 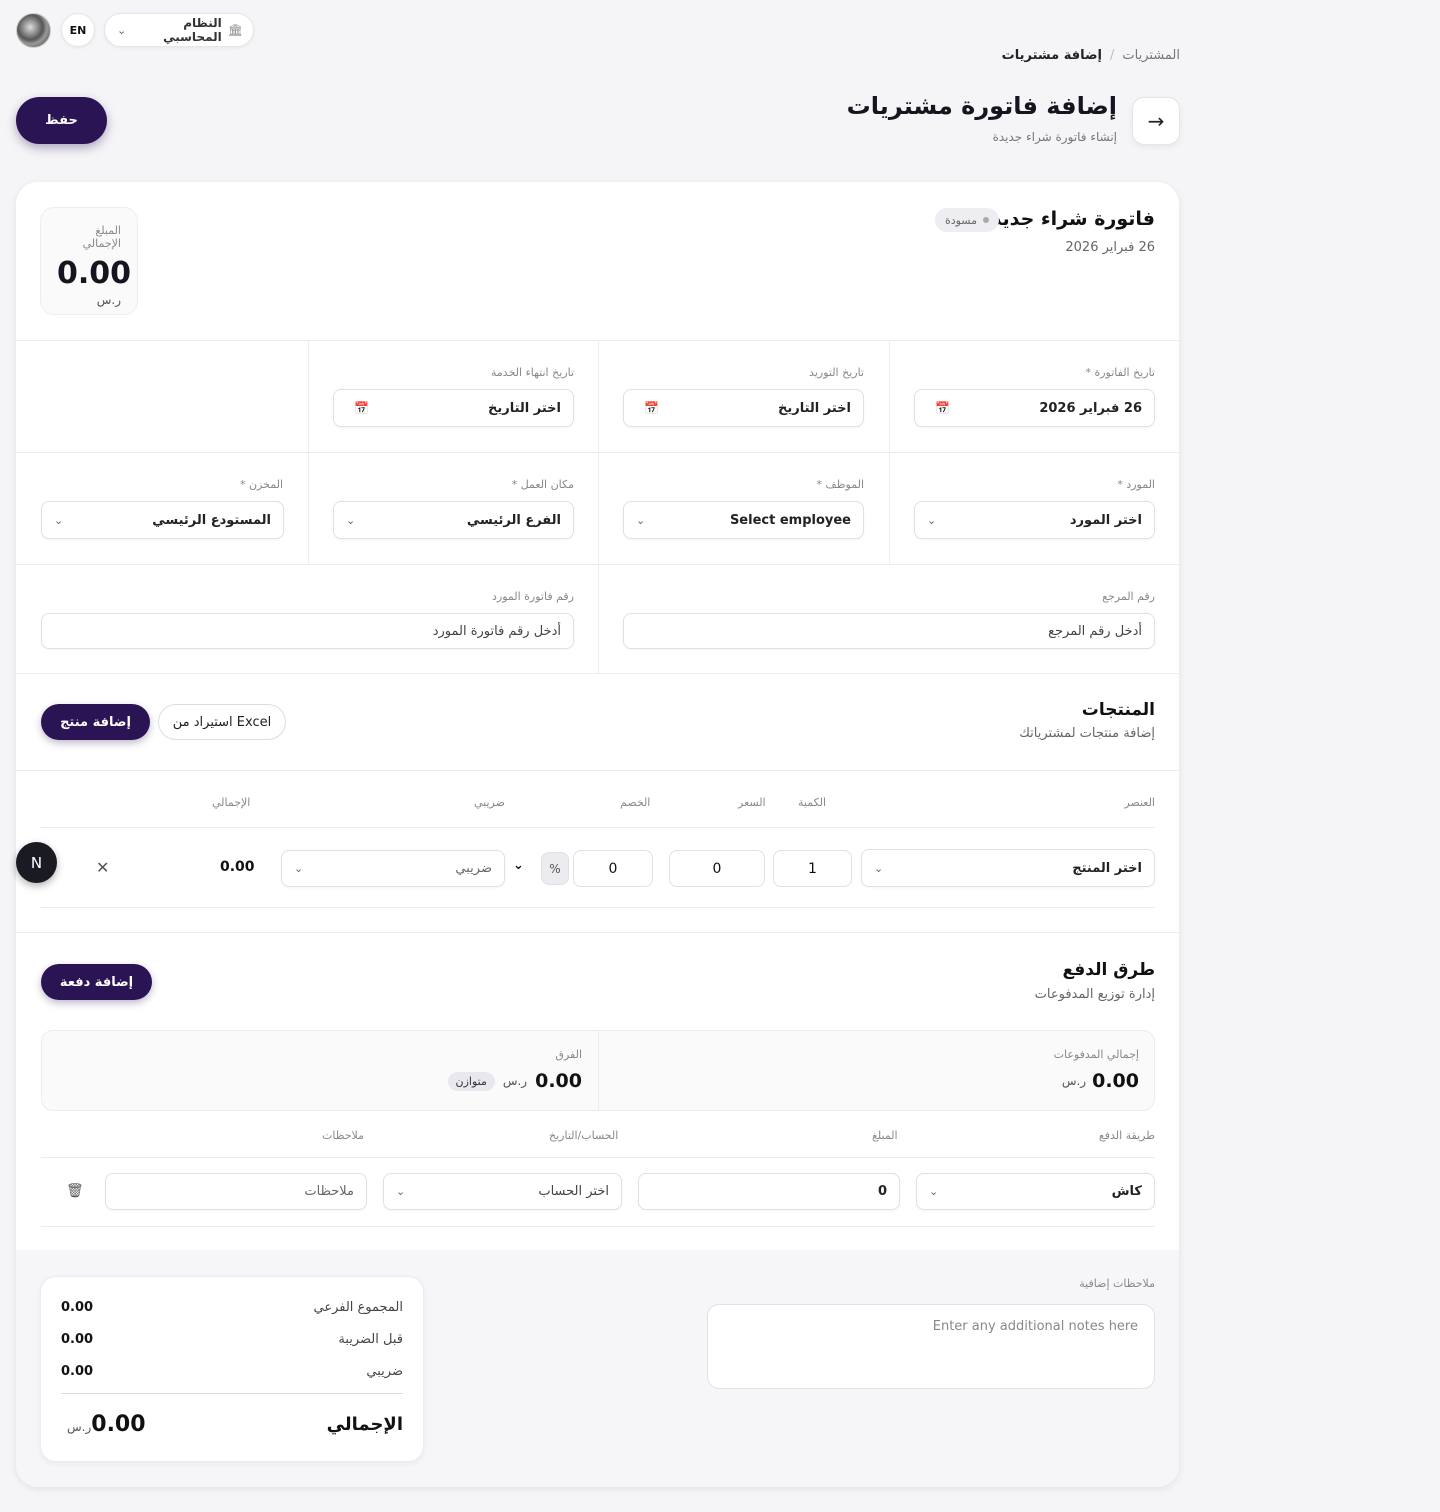 What do you see at coordinates (222, 722) in the screenshot?
I see `import-excel-button: استيراد من Excel` at bounding box center [222, 722].